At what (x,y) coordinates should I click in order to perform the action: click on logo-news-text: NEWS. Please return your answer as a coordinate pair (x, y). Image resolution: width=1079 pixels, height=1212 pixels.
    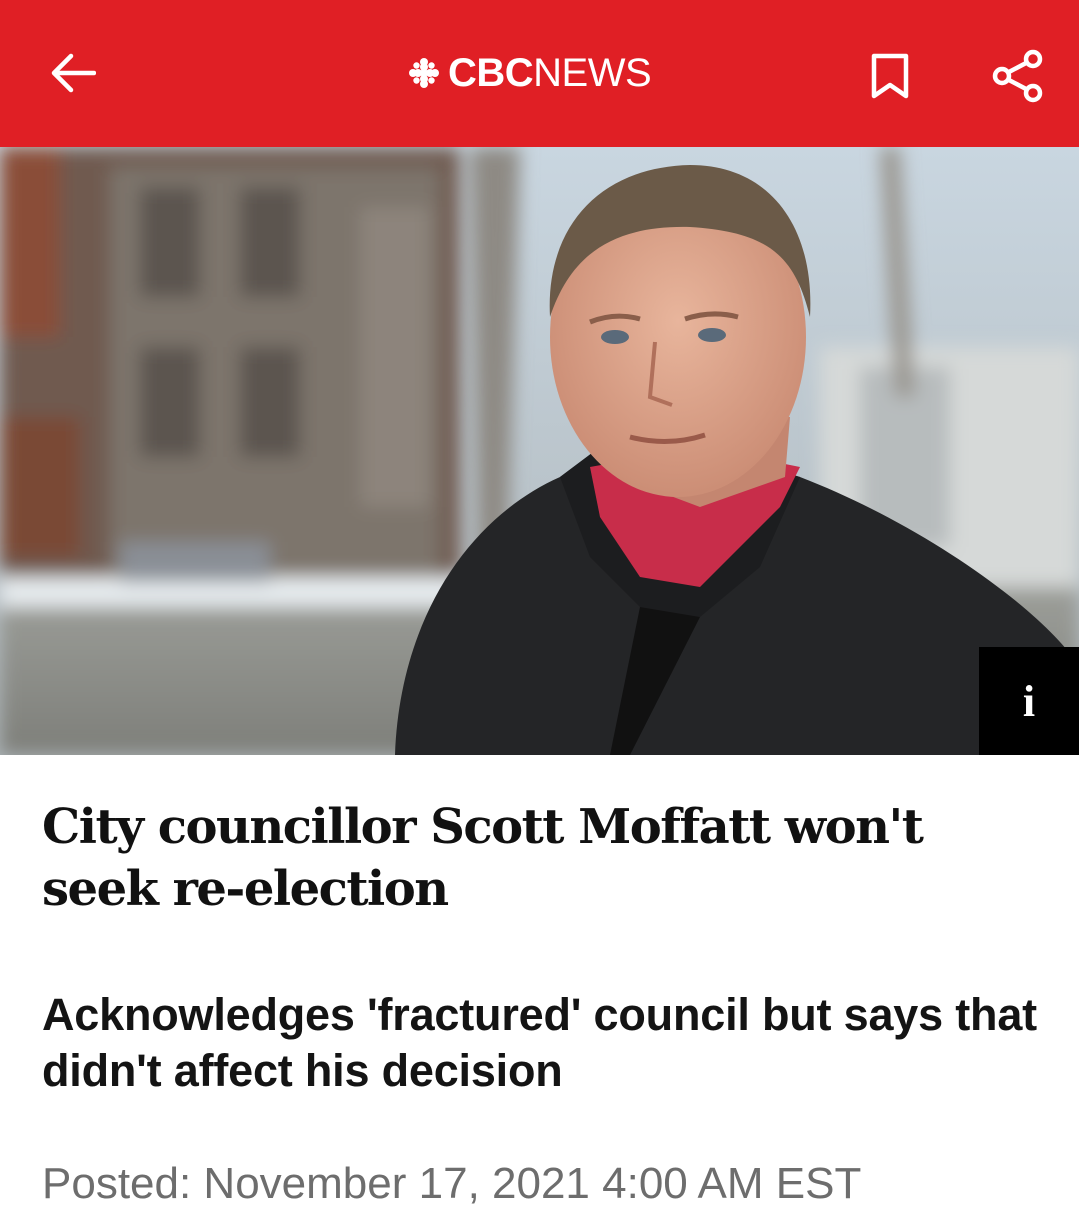
    Looking at the image, I should click on (592, 73).